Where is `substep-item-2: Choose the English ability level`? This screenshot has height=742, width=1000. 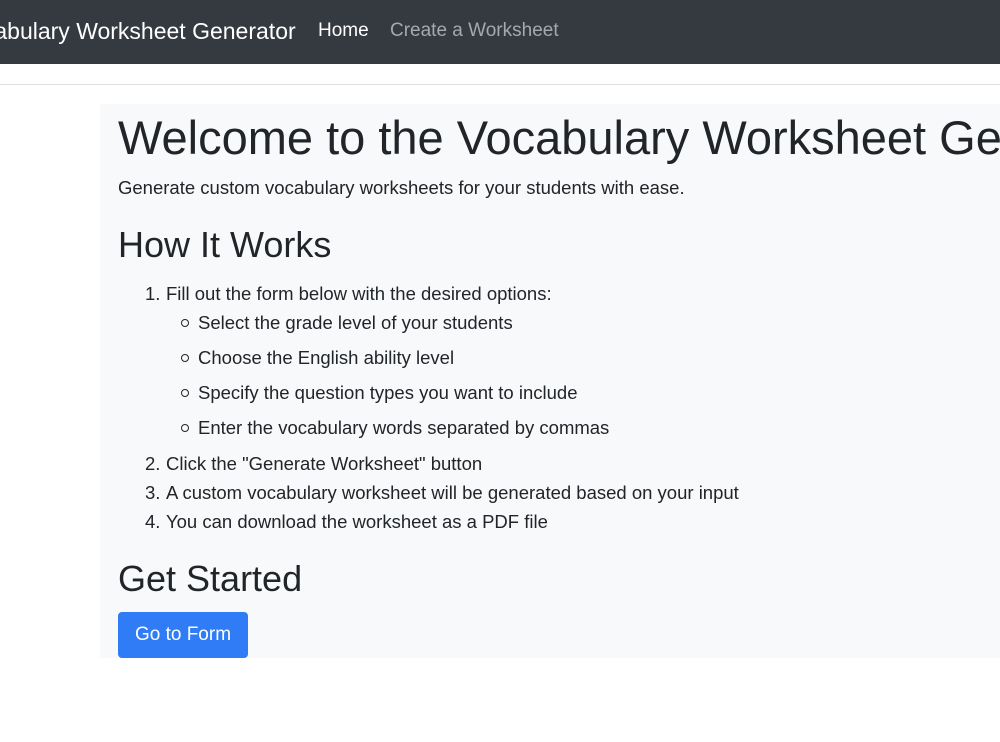
substep-item-2: Choose the English ability level is located at coordinates (318, 358).